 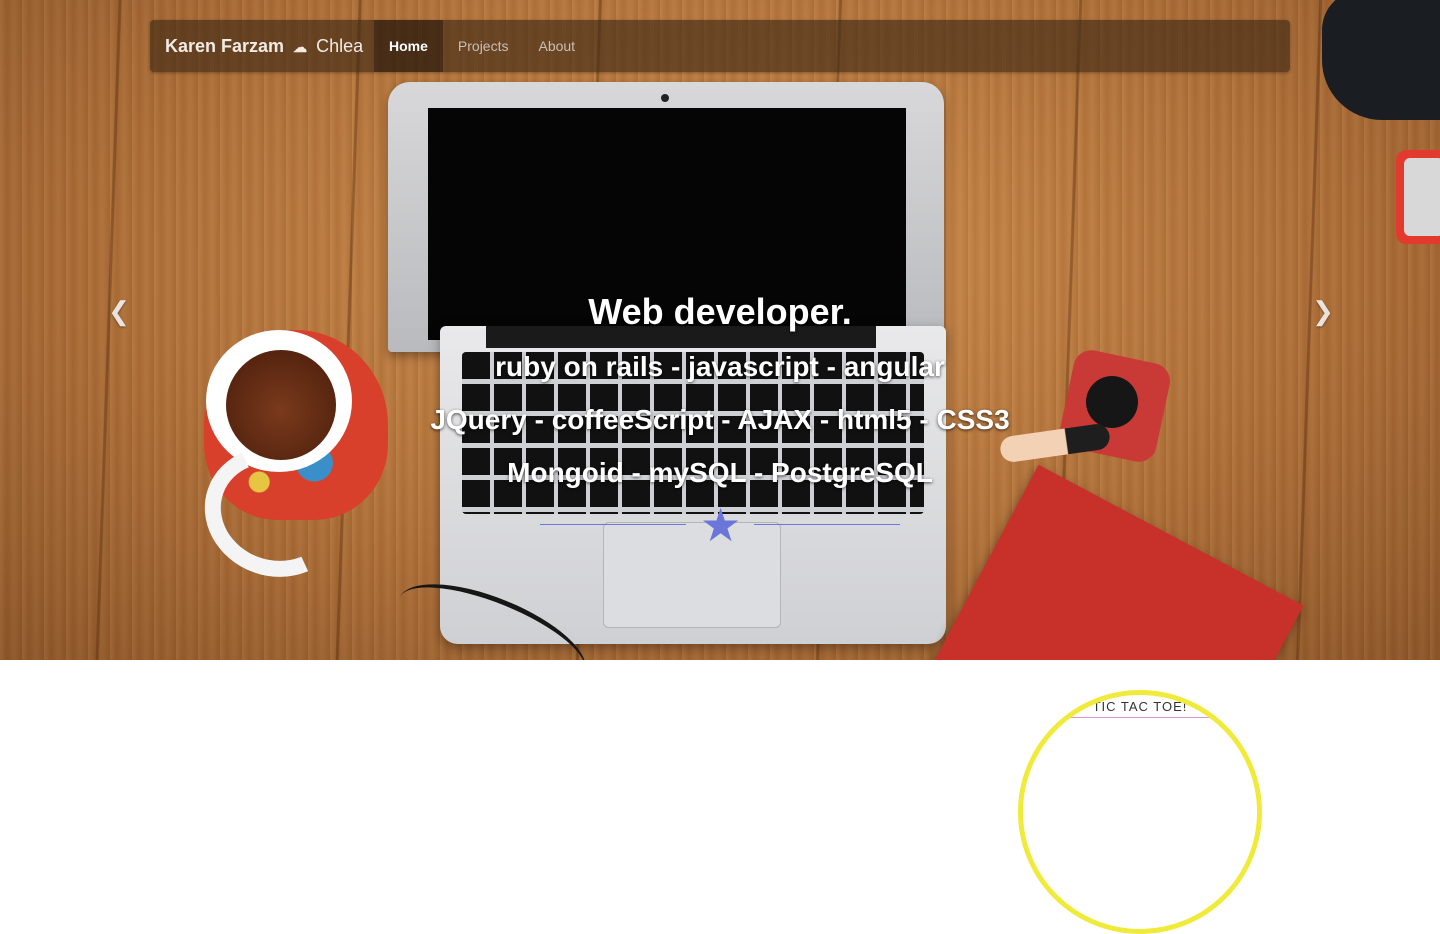 What do you see at coordinates (720, 366) in the screenshot?
I see `skills-line: ruby on rails - javascript - angular` at bounding box center [720, 366].